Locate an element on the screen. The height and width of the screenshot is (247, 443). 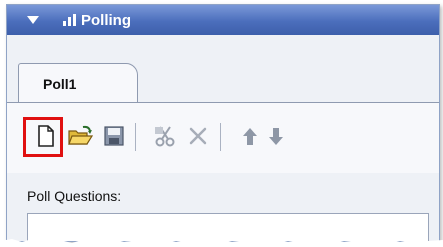
tab-label: Poll1 is located at coordinates (60, 83).